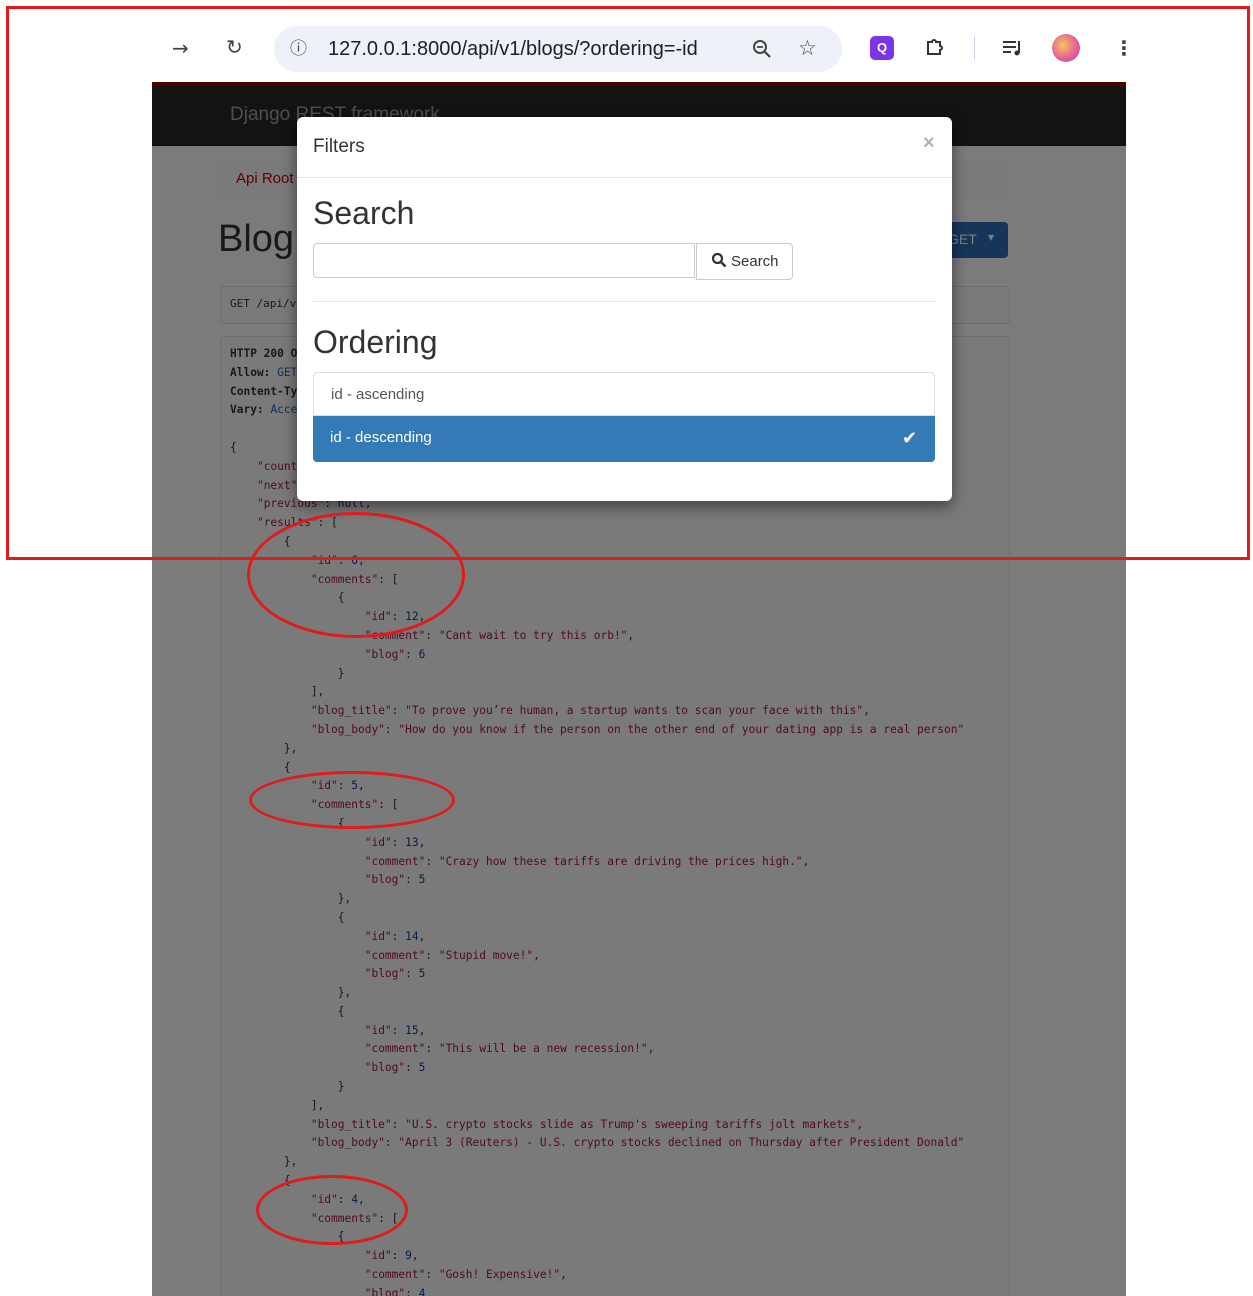 This screenshot has width=1253, height=1296. Describe the element at coordinates (180, 48) in the screenshot. I see `arrow-forward-icon: →` at that location.